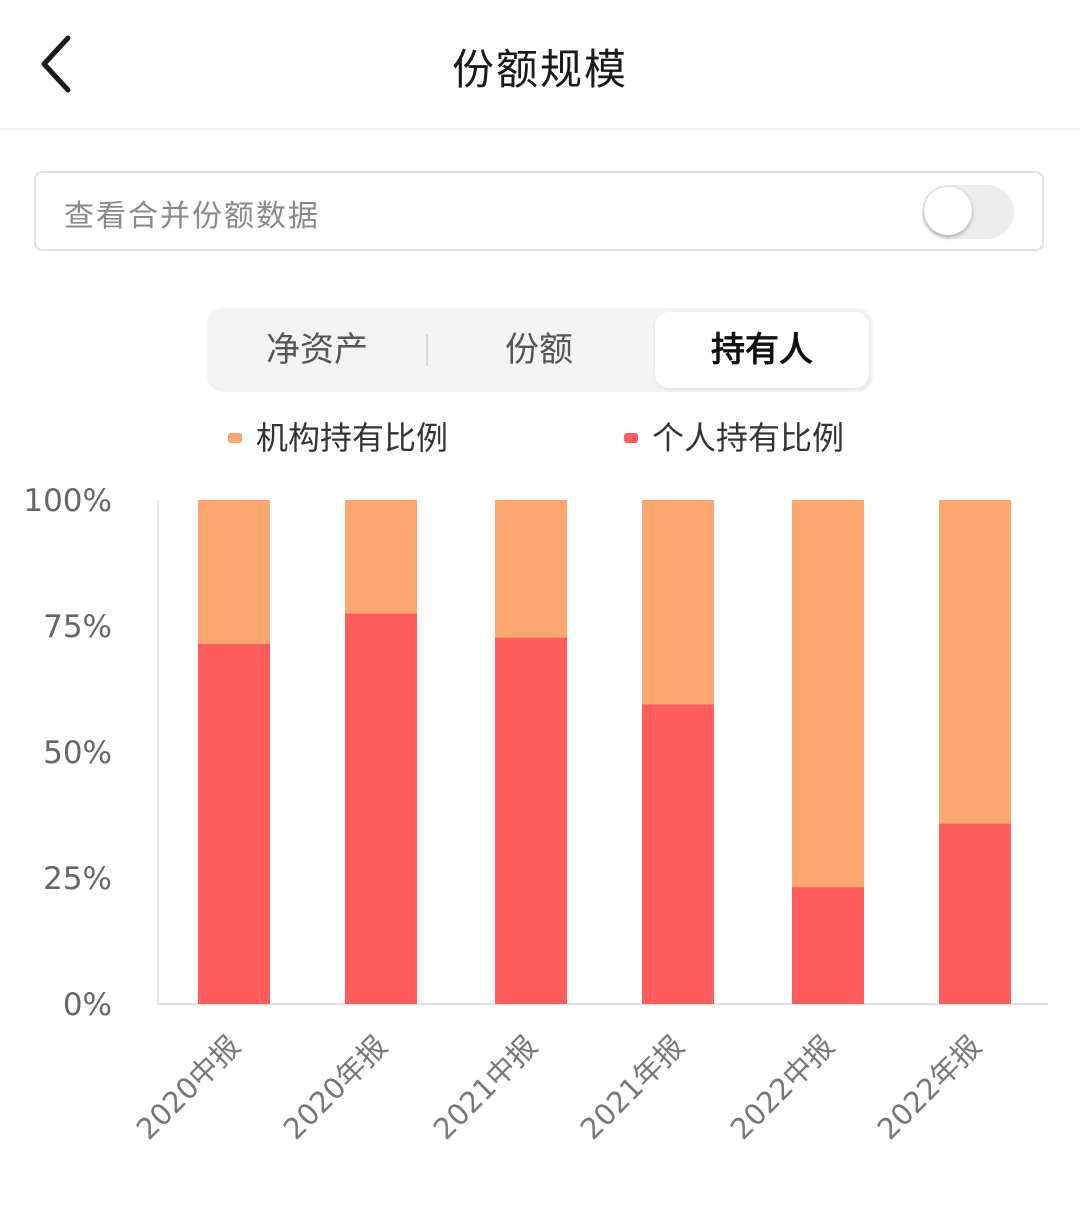 The image size is (1080, 1230). I want to click on x-tick-label: 2021中报, so click(485, 1087).